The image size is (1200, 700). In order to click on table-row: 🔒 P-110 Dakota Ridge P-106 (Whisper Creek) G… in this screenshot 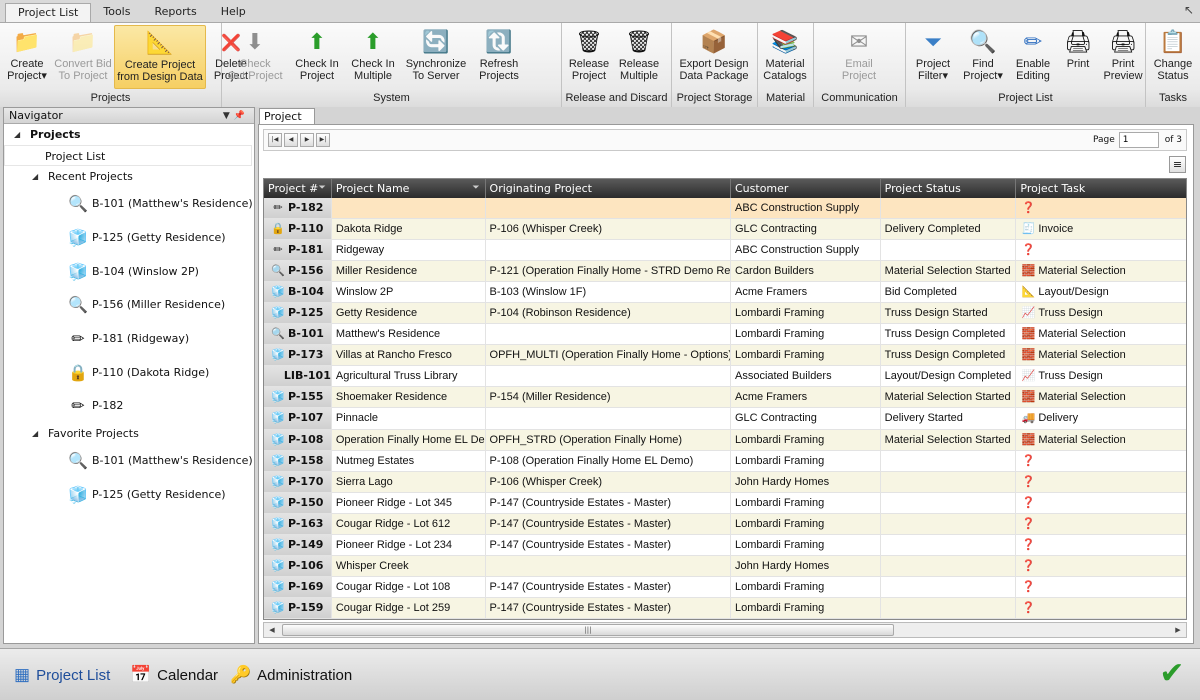, I will do `click(725, 230)`.